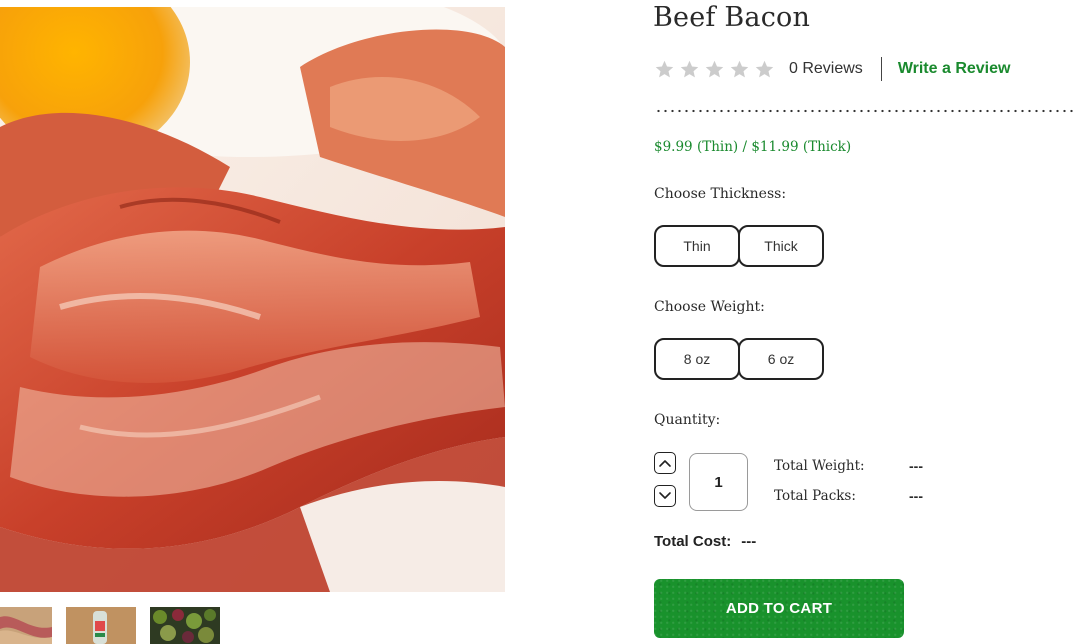 This screenshot has height=644, width=1073. What do you see at coordinates (916, 466) in the screenshot?
I see `total-weight-value: ---` at bounding box center [916, 466].